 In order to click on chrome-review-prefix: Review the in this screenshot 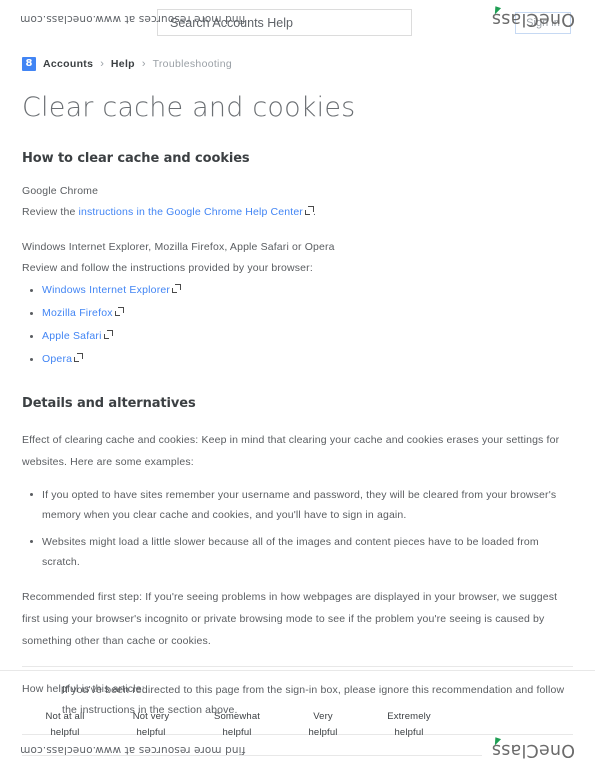, I will do `click(50, 212)`.